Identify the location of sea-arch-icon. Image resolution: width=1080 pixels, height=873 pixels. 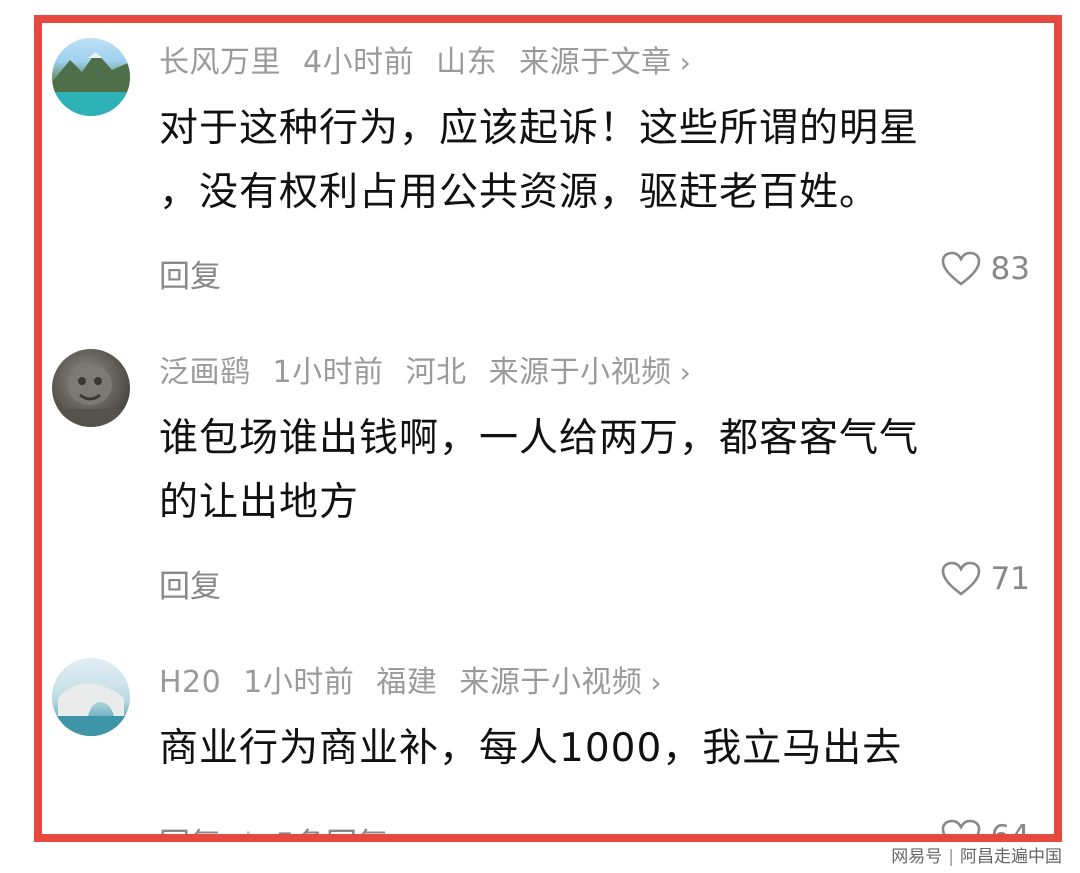
(91, 709).